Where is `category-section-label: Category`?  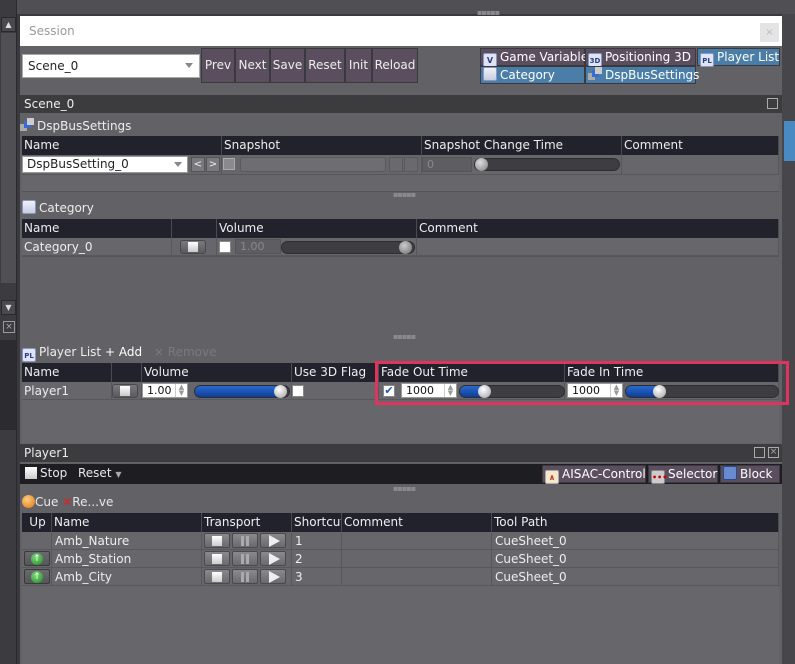
category-section-label: Category is located at coordinates (58, 208).